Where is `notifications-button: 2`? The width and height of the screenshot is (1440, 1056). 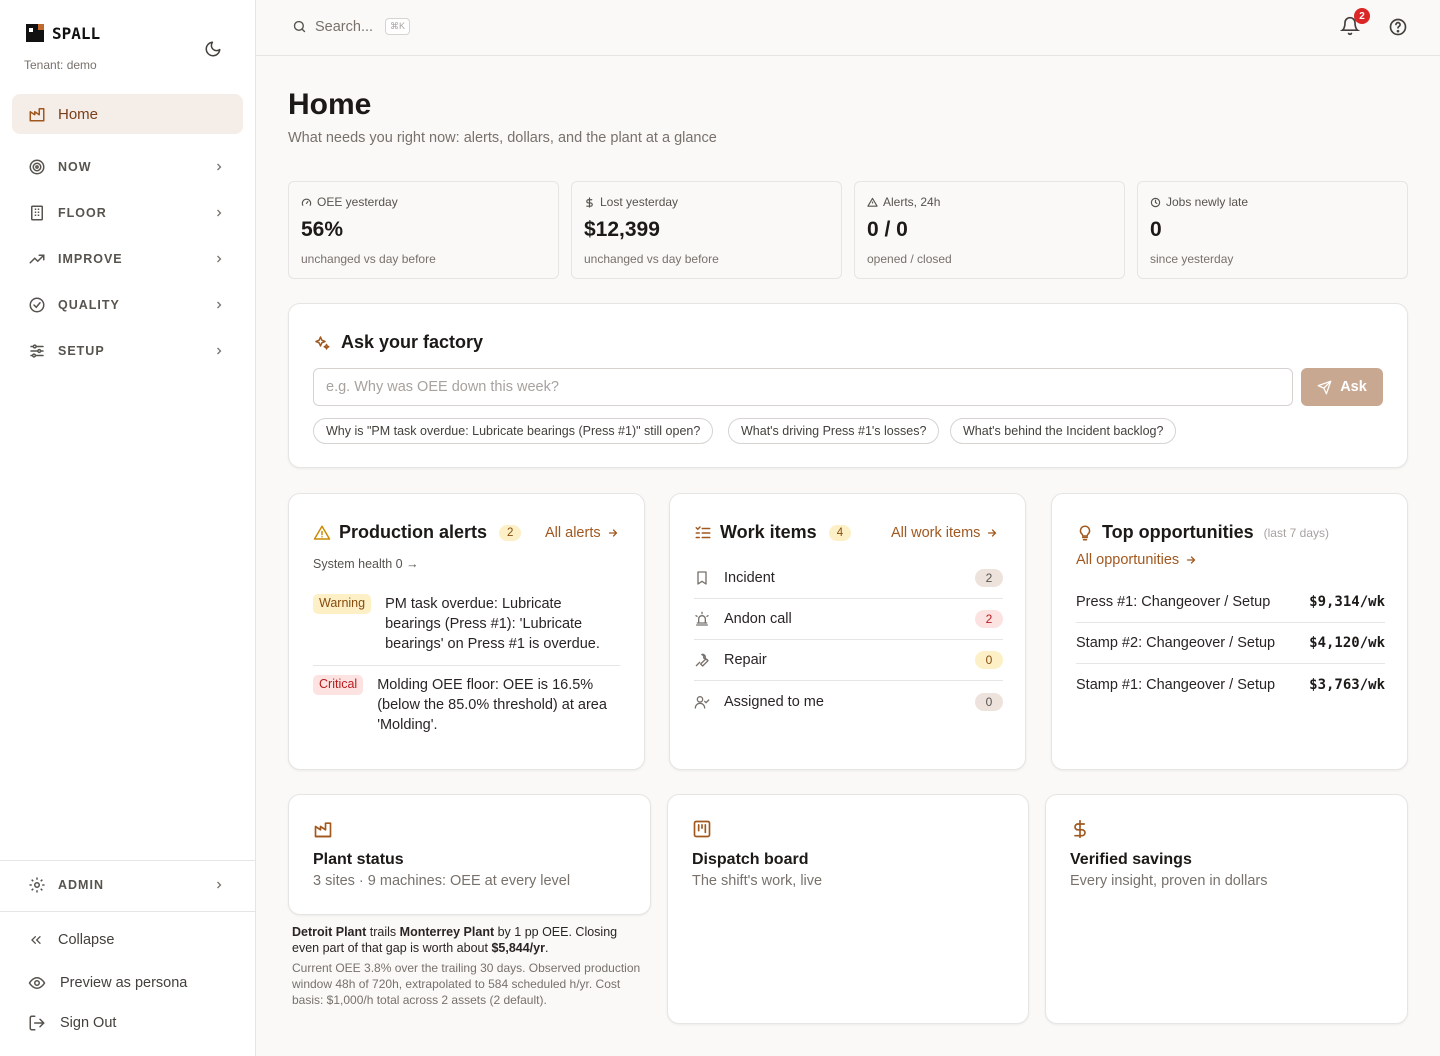
notifications-button: 2 is located at coordinates (1354, 24).